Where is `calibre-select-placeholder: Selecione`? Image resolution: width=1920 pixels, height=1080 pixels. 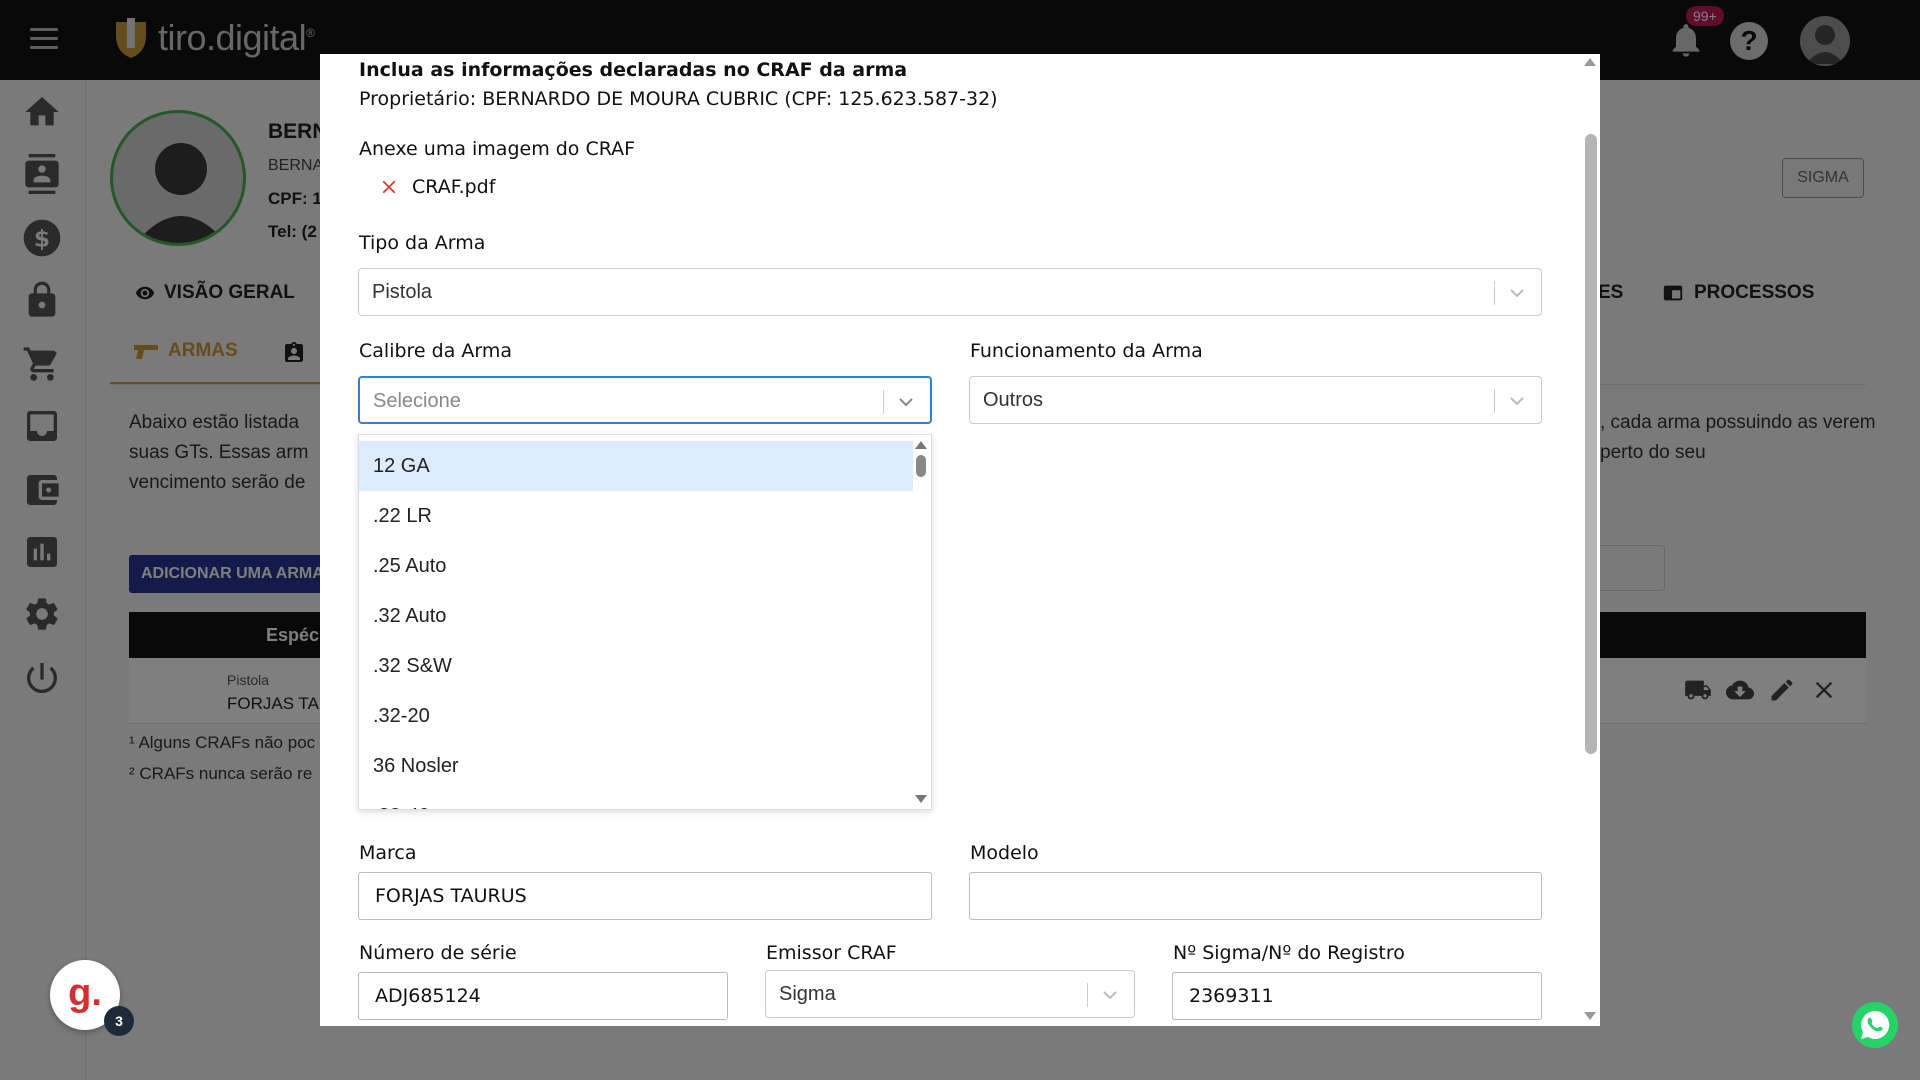 calibre-select-placeholder: Selecione is located at coordinates (417, 401).